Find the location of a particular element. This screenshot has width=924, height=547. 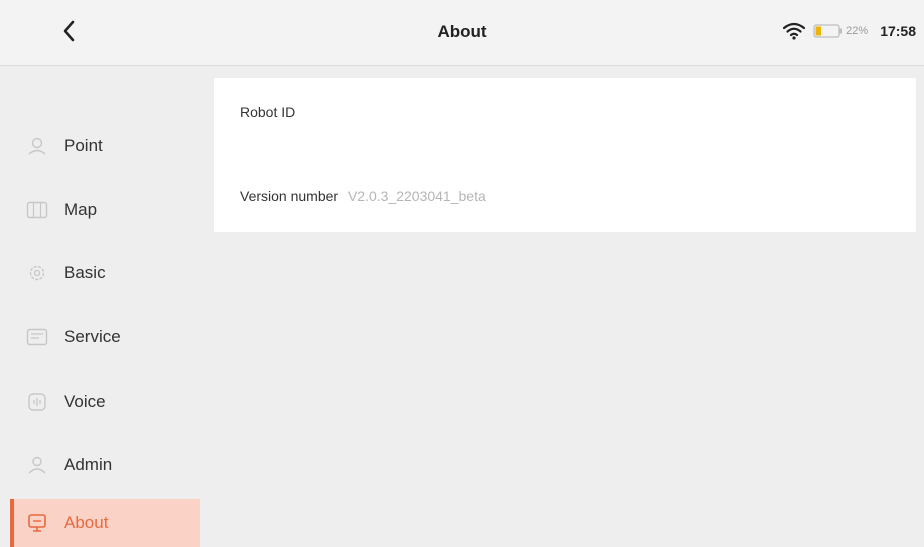

gear-icon is located at coordinates (37, 273).